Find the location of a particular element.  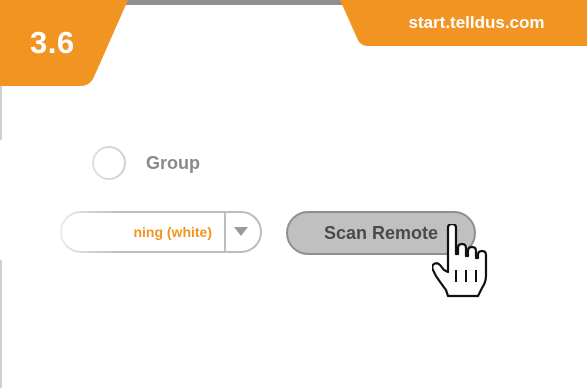

step-tab-shape is located at coordinates (64, 43).